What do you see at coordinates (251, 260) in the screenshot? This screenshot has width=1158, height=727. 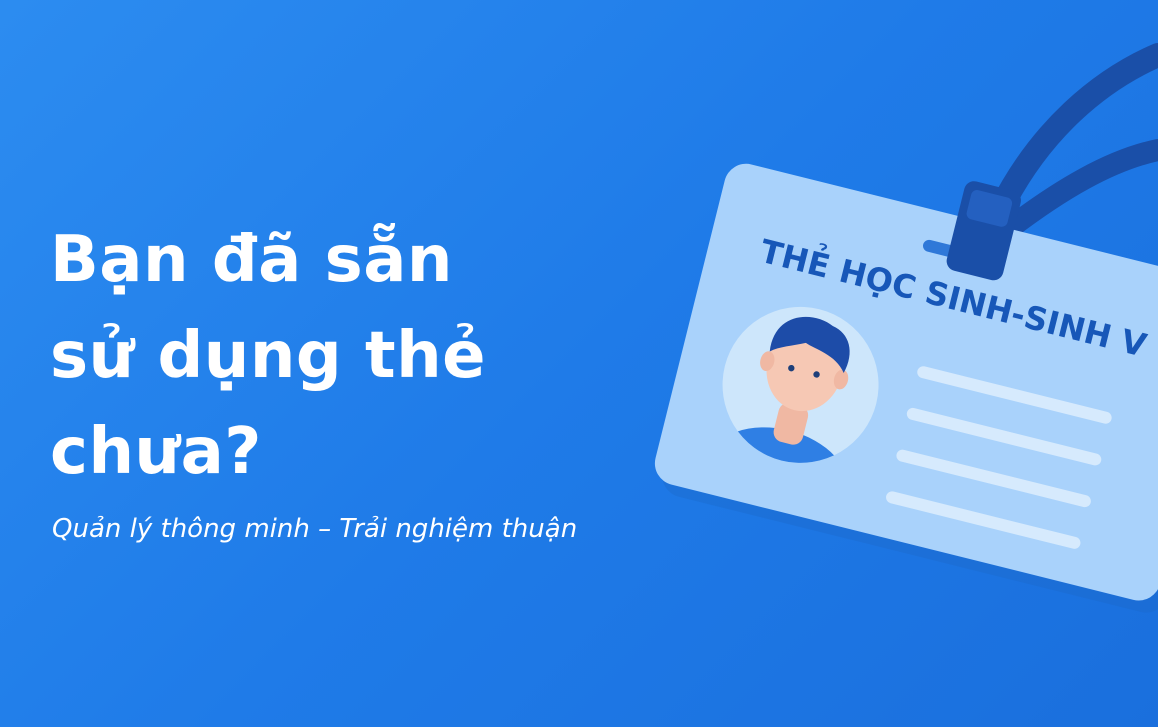 I see `headline-line-1: Bạn đã sẵn` at bounding box center [251, 260].